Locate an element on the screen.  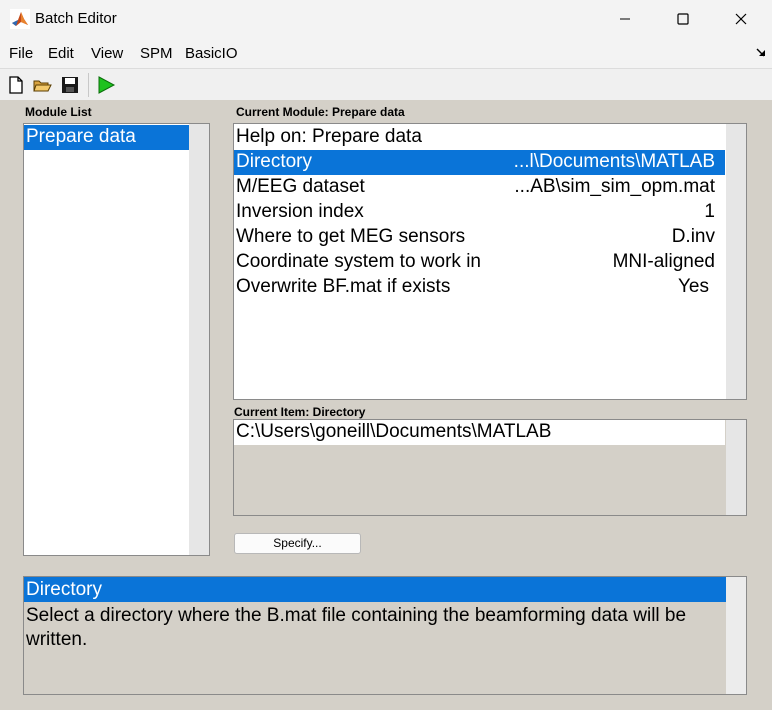
row-name: Overwrite BF.mat if exists is located at coordinates (343, 286).